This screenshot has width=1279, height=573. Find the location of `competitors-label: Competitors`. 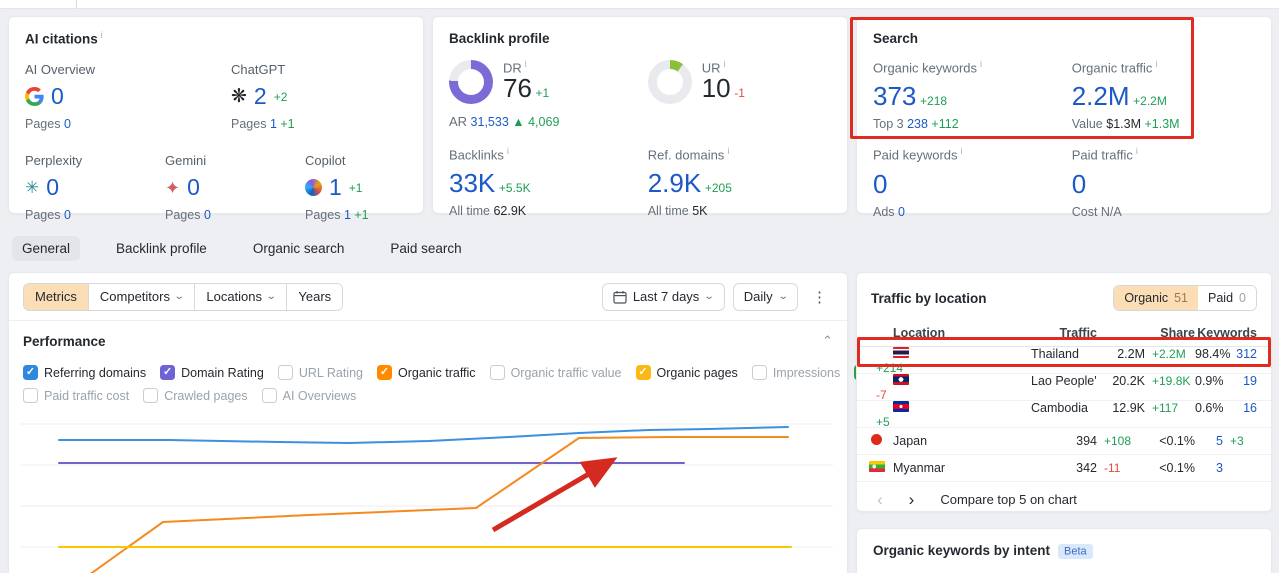

competitors-label: Competitors is located at coordinates (134, 296).